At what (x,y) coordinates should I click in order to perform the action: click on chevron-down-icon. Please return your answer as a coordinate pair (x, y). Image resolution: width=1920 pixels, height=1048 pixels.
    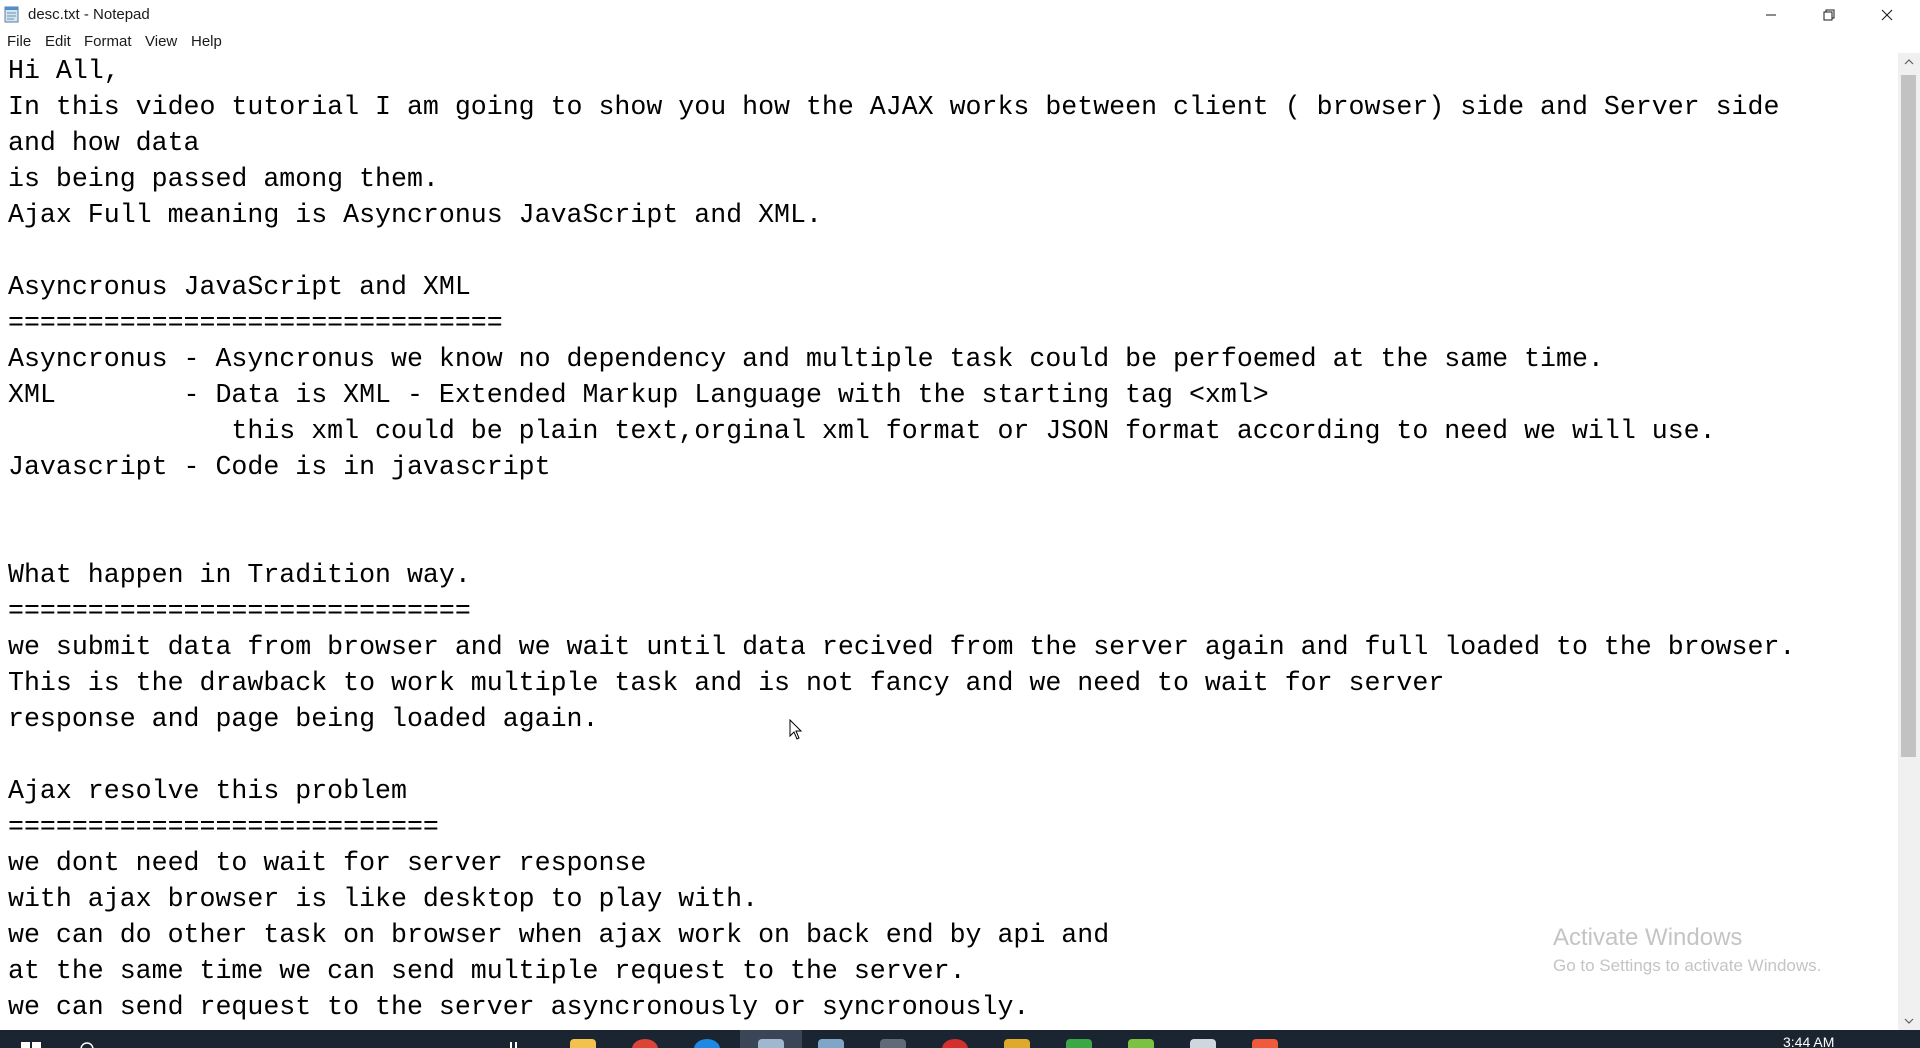
    Looking at the image, I should click on (1909, 1021).